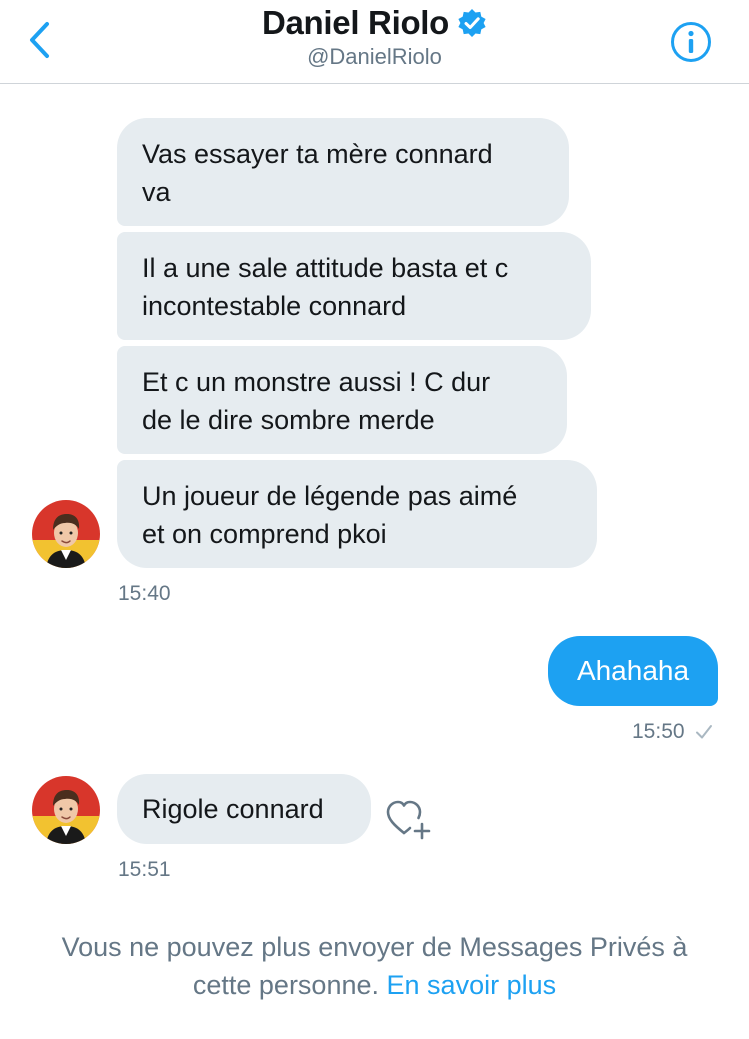 This screenshot has height=1039, width=749. I want to click on message-text: Vas essayer ta mère connard, so click(317, 154).